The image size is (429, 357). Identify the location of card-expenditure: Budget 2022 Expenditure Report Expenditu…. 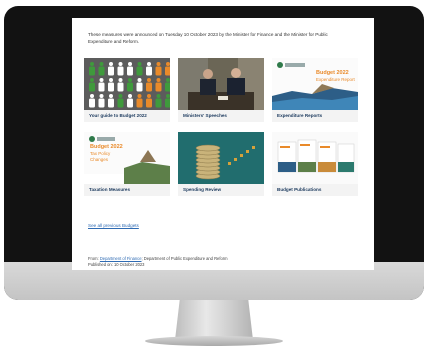
(315, 90).